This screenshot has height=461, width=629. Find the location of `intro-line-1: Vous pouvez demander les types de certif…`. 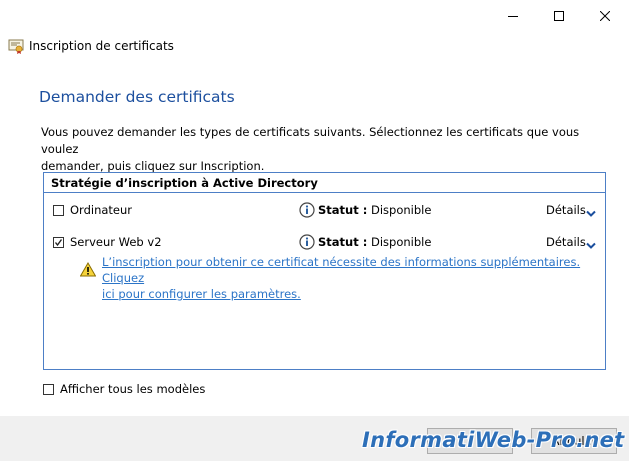

intro-line-1: Vous pouvez demander les types de certif… is located at coordinates (310, 140).